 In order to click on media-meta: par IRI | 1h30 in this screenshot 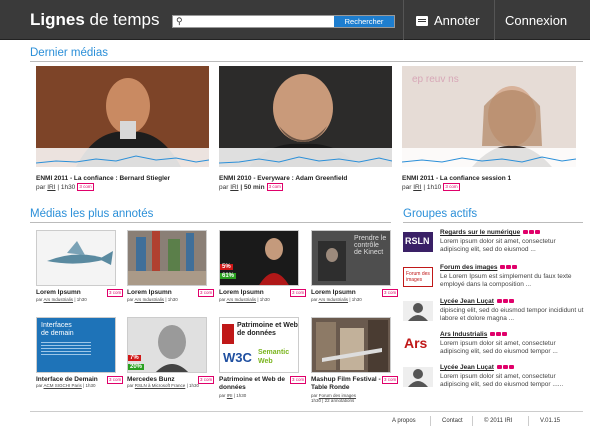, I will do `click(233, 395)`.